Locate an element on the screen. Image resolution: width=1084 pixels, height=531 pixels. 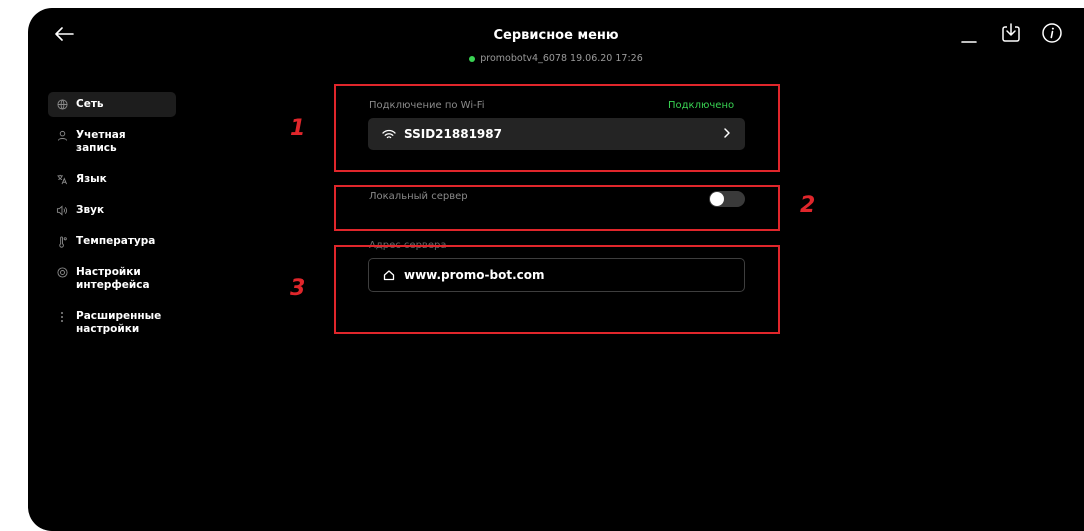
speaker-icon is located at coordinates (62, 210).